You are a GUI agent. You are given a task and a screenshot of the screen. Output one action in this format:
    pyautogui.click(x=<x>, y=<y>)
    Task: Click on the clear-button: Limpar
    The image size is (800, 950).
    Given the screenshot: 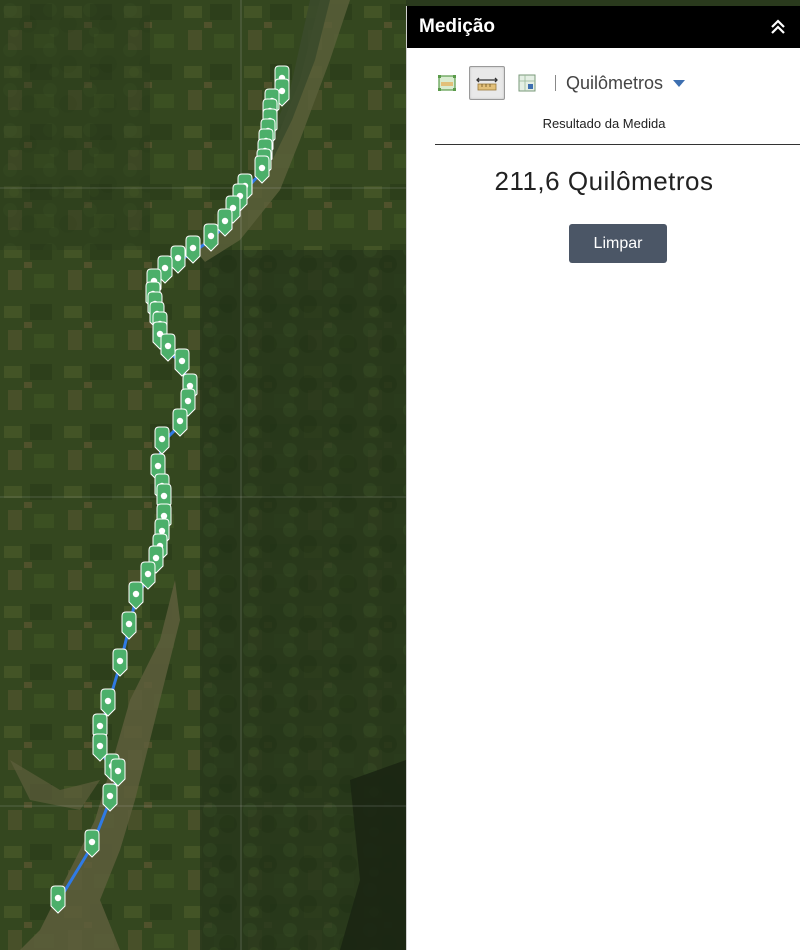 What is the action you would take?
    pyautogui.click(x=618, y=243)
    